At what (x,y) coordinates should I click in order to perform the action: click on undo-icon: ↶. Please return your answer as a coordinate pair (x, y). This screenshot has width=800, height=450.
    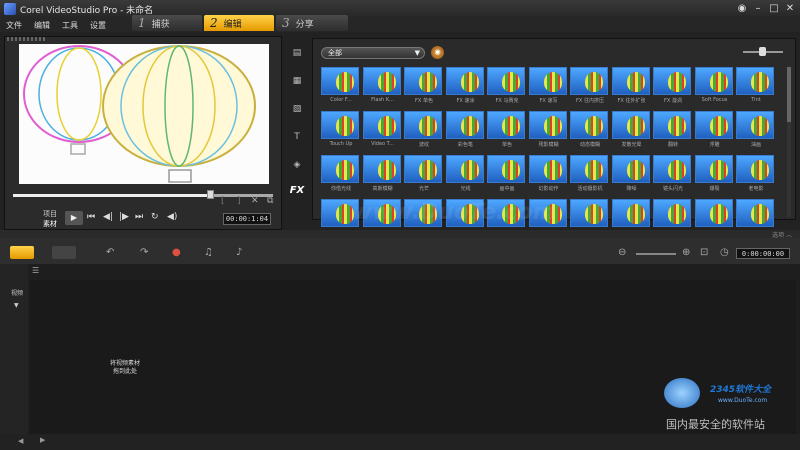
    Looking at the image, I should click on (110, 252).